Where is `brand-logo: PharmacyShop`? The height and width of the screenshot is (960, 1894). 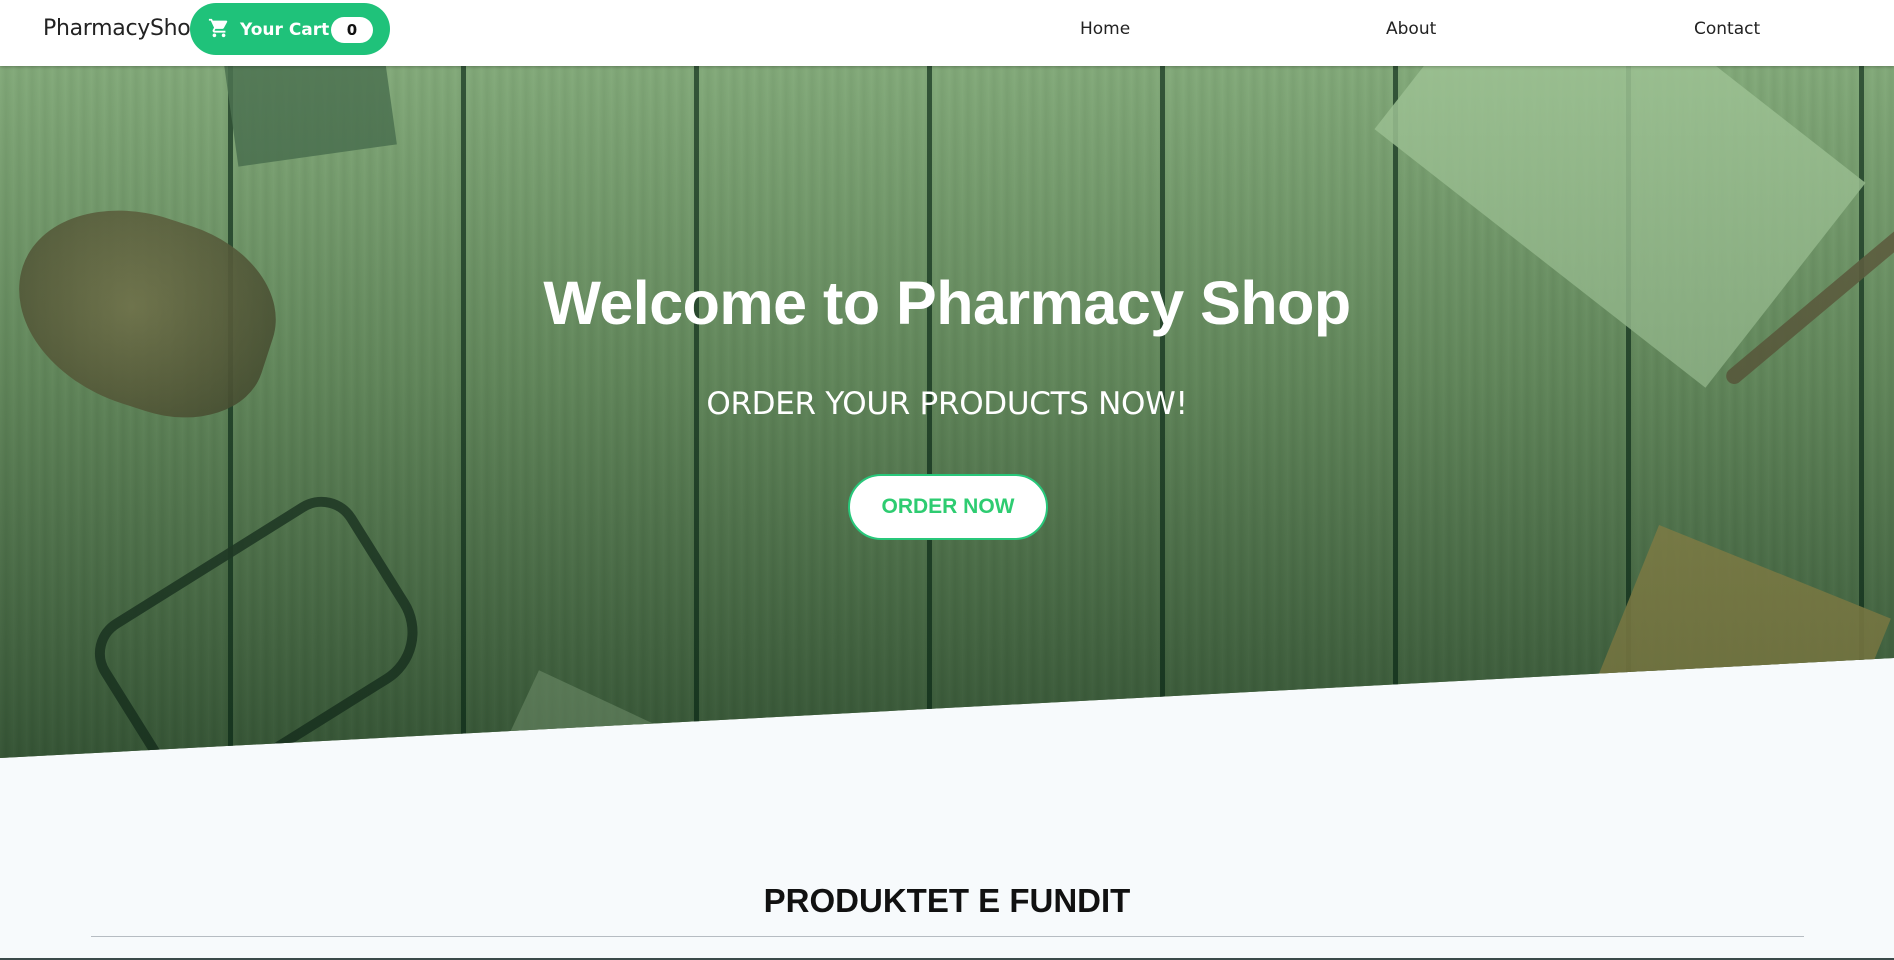 brand-logo: PharmacyShop is located at coordinates (123, 28).